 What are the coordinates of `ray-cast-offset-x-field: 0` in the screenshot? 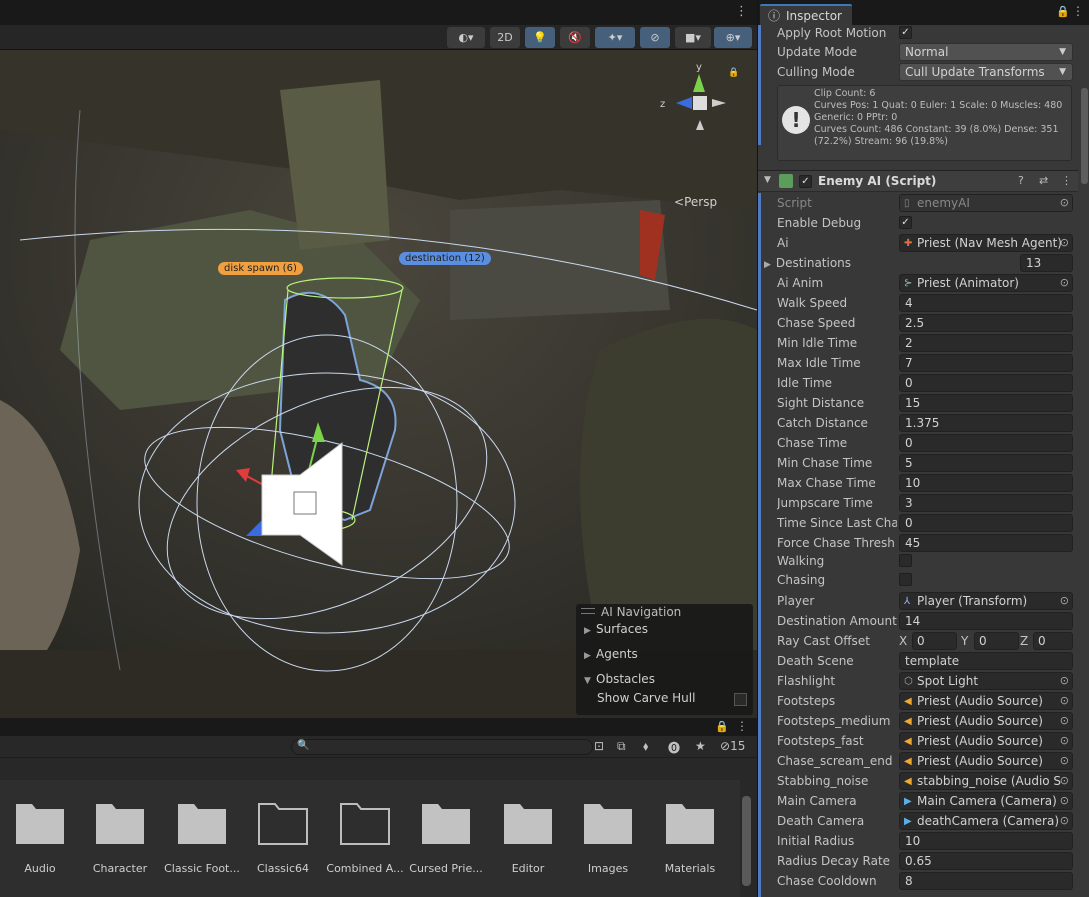 It's located at (934, 641).